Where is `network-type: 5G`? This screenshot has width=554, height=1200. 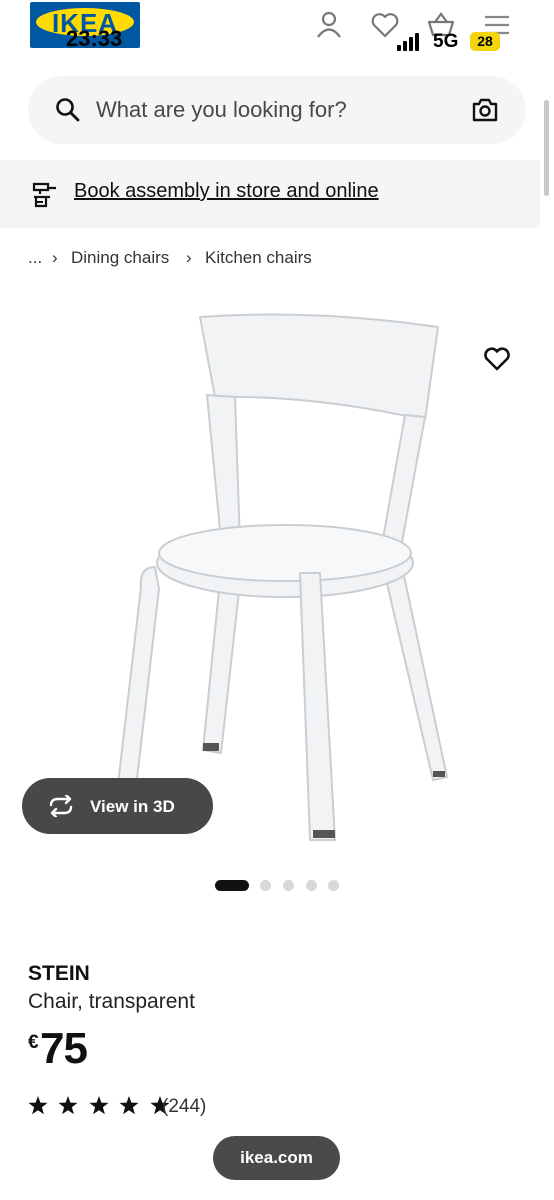 network-type: 5G is located at coordinates (446, 41).